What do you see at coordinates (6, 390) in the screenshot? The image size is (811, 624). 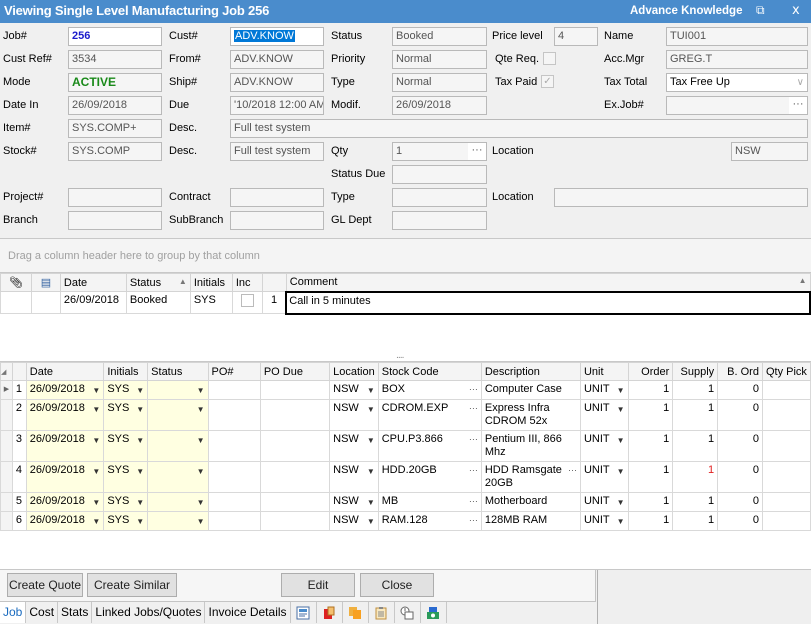 I see `row-indicator: ▶` at bounding box center [6, 390].